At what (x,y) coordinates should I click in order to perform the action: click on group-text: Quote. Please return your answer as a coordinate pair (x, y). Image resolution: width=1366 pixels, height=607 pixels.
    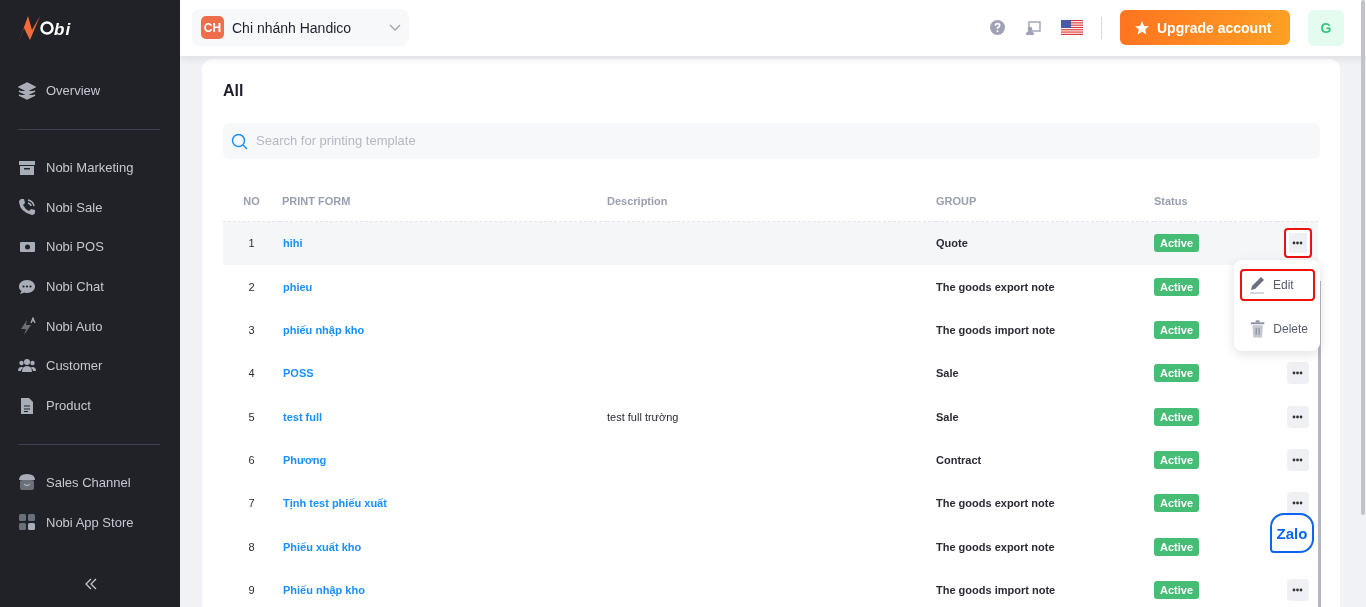
    Looking at the image, I should click on (952, 243).